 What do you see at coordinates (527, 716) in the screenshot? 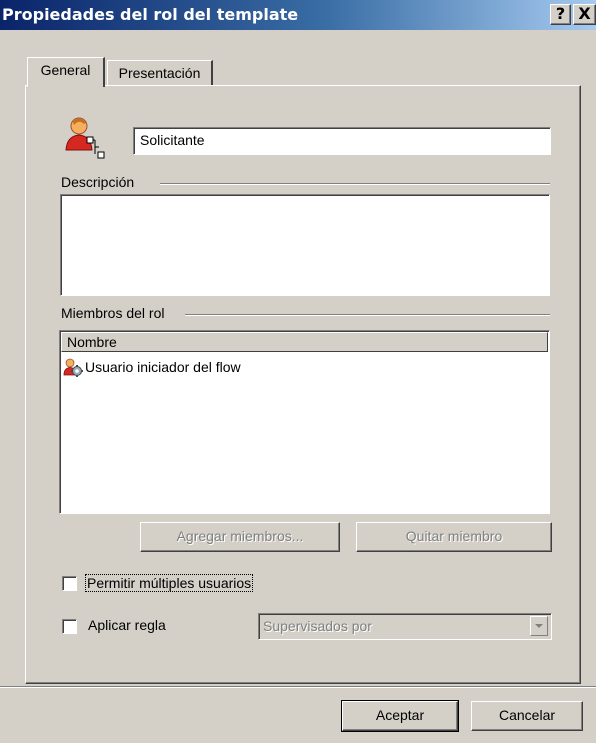
I see `cancel-button: Cancelar` at bounding box center [527, 716].